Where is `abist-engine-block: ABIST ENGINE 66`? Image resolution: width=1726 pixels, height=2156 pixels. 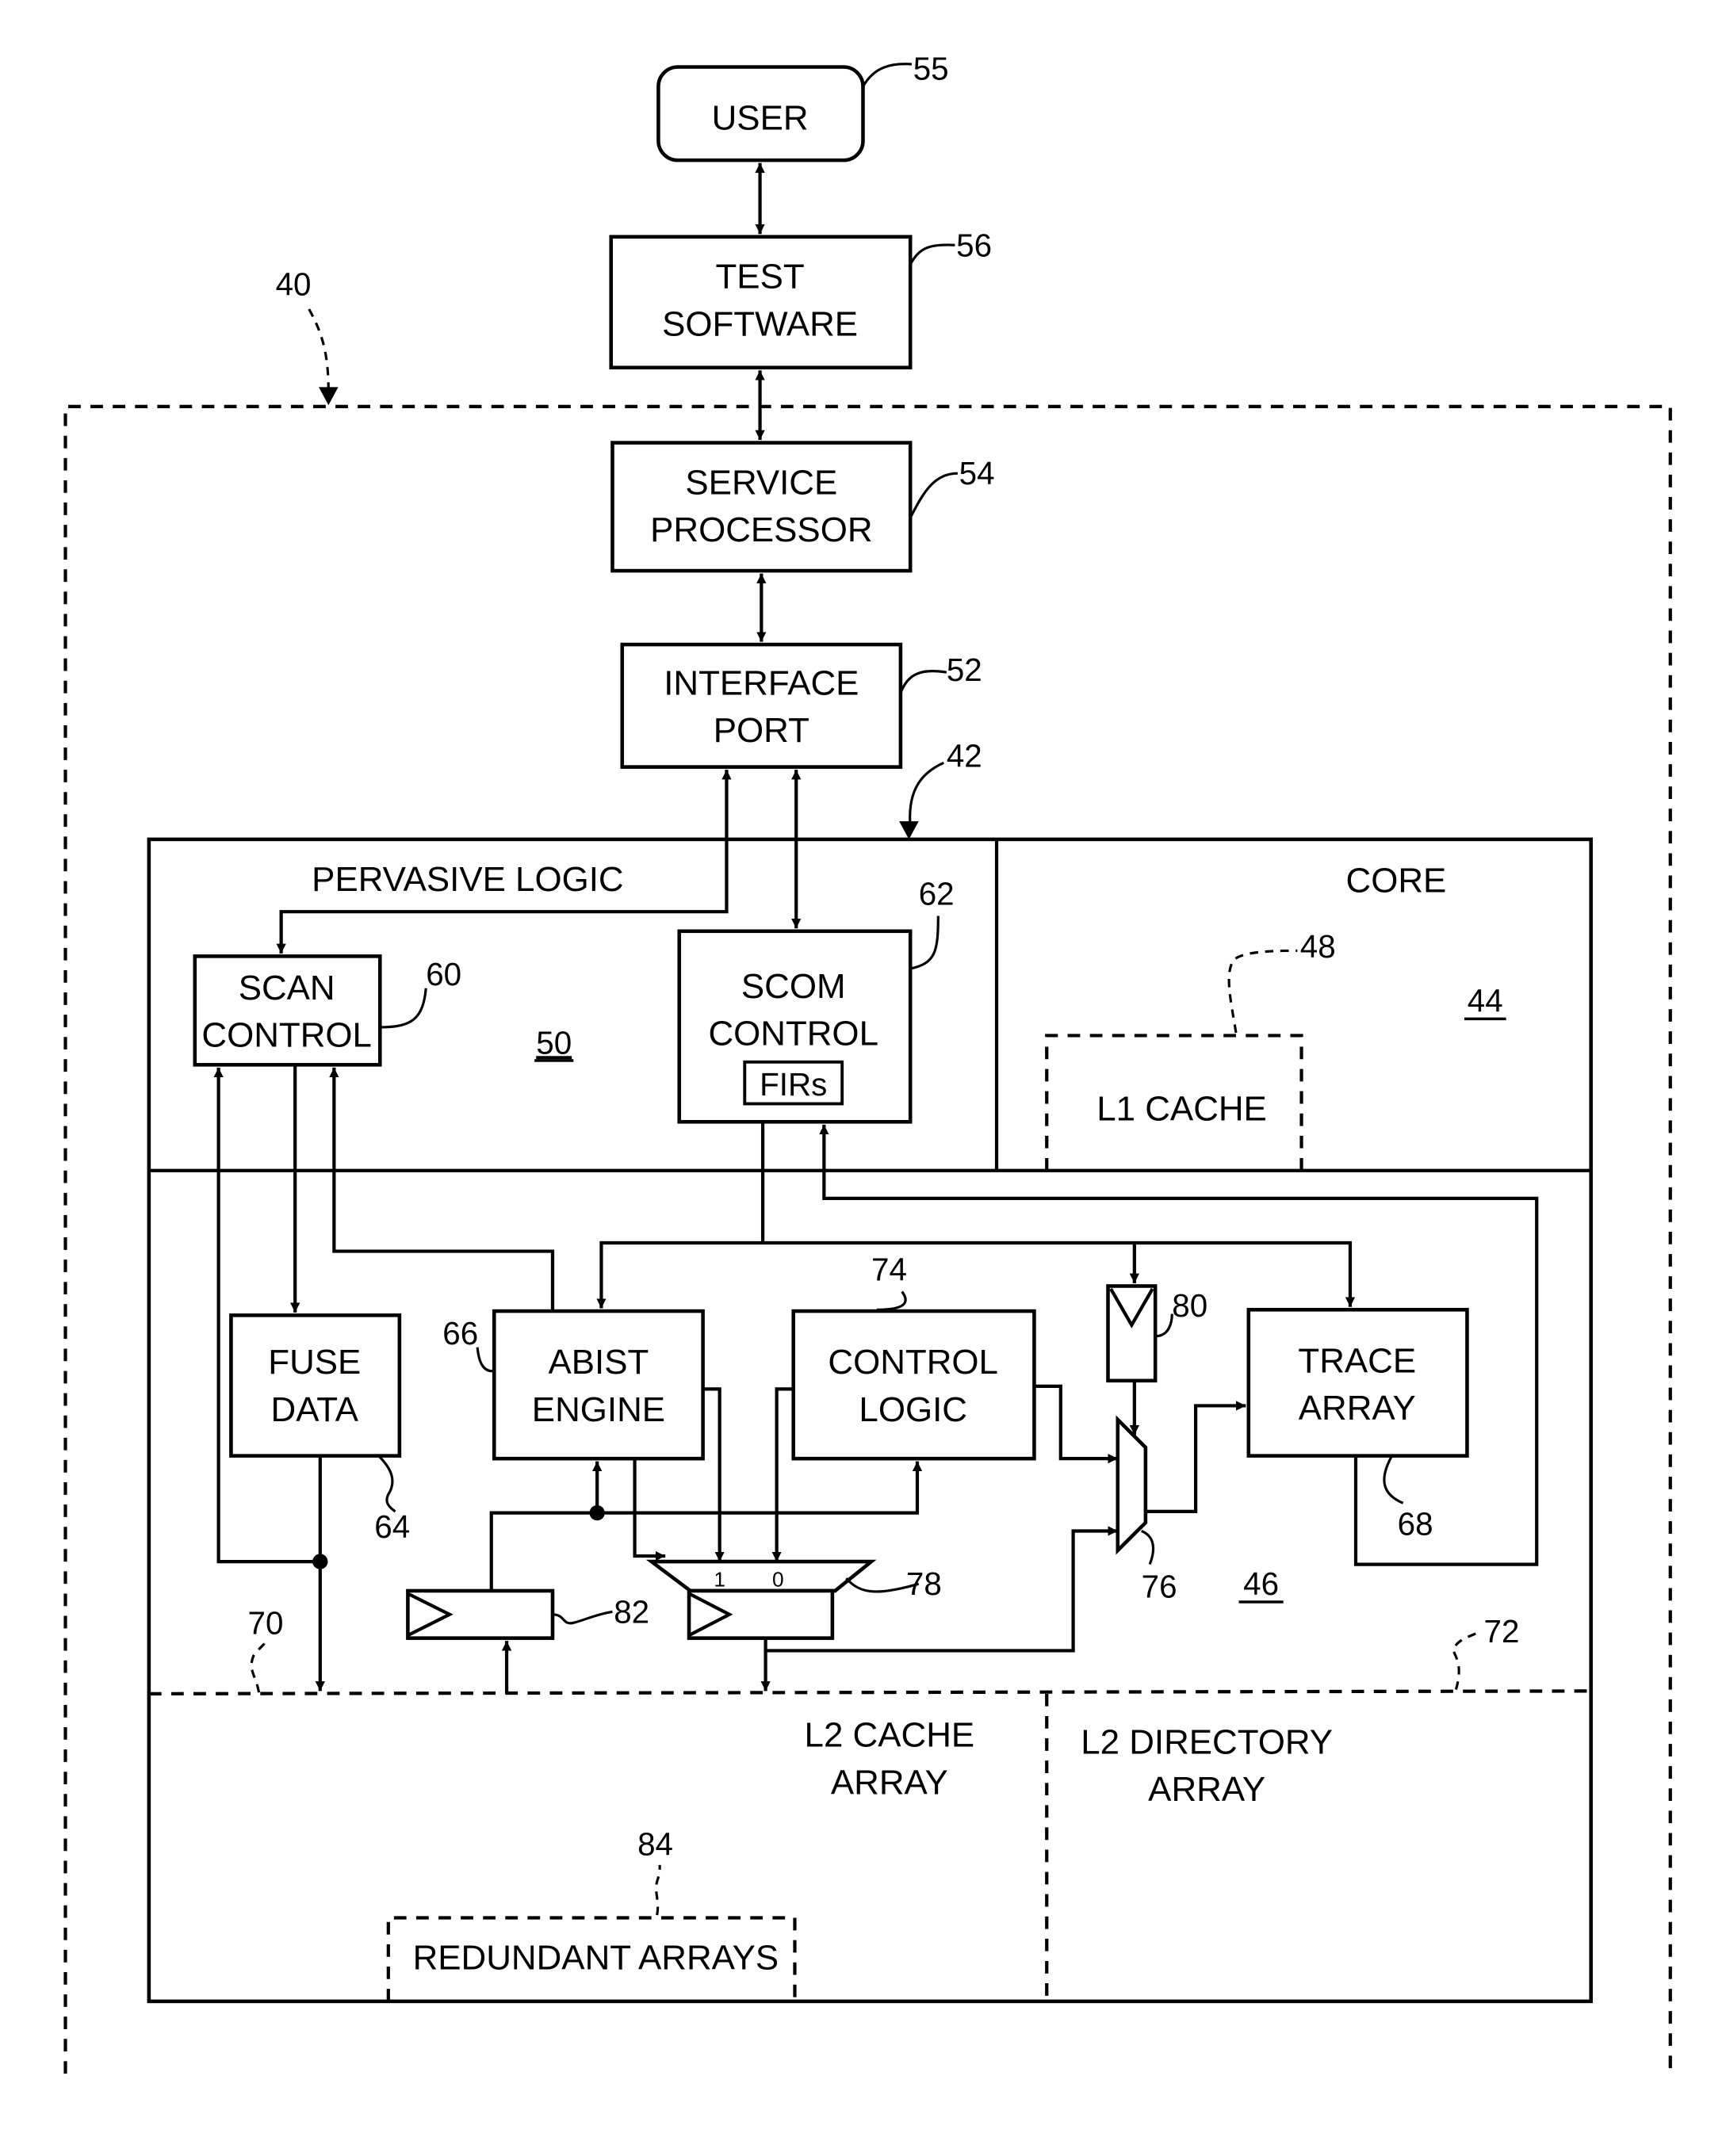 abist-engine-block: ABIST ENGINE 66 is located at coordinates (573, 1385).